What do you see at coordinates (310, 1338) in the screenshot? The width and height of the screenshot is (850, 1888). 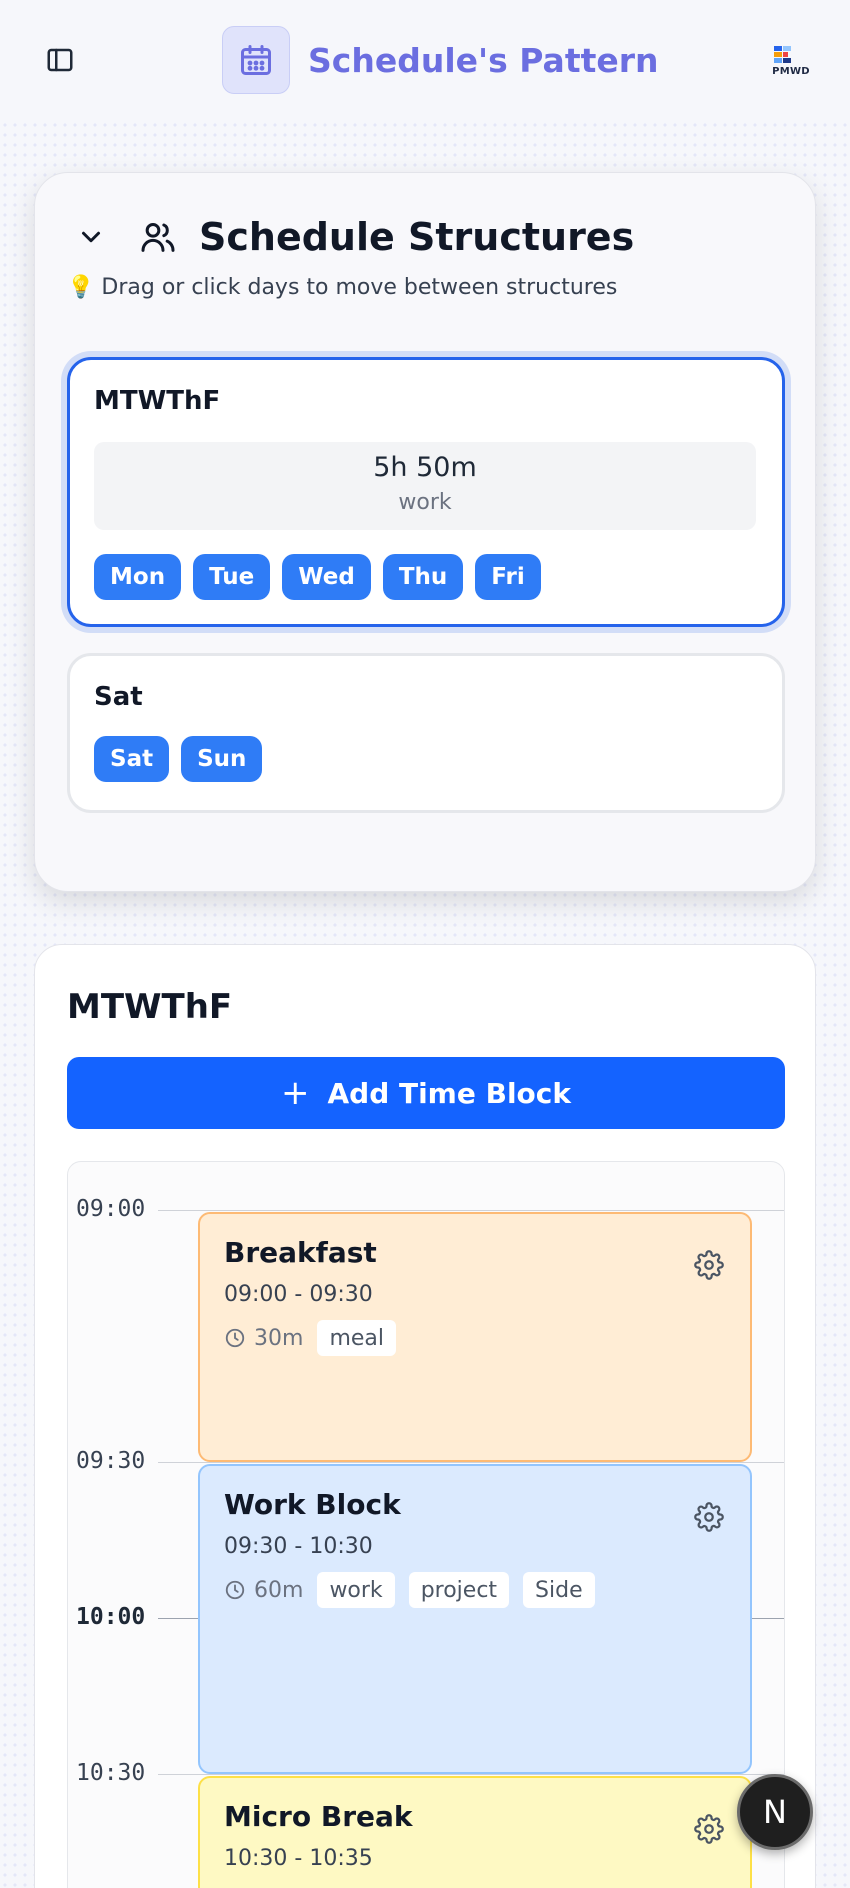 I see `block-meta: 30m meal` at bounding box center [310, 1338].